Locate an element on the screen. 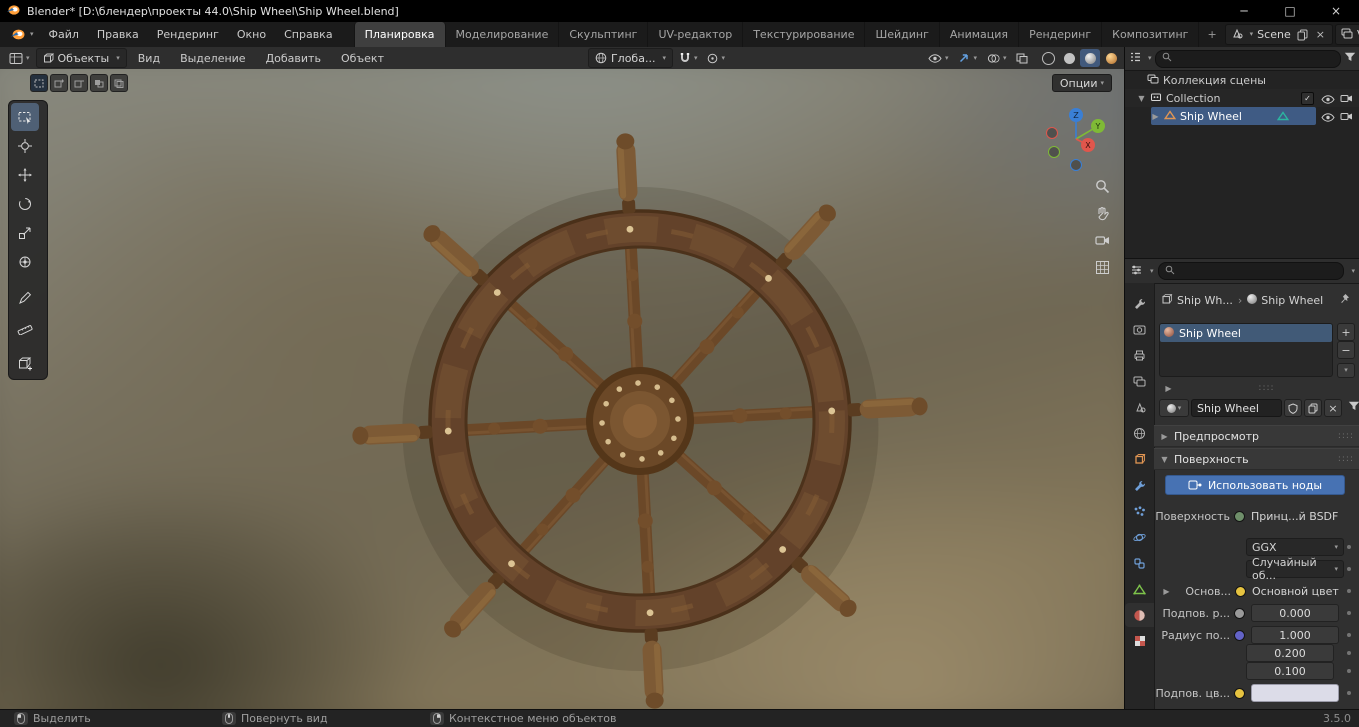  outliner-row-label: Collection is located at coordinates (1193, 98).